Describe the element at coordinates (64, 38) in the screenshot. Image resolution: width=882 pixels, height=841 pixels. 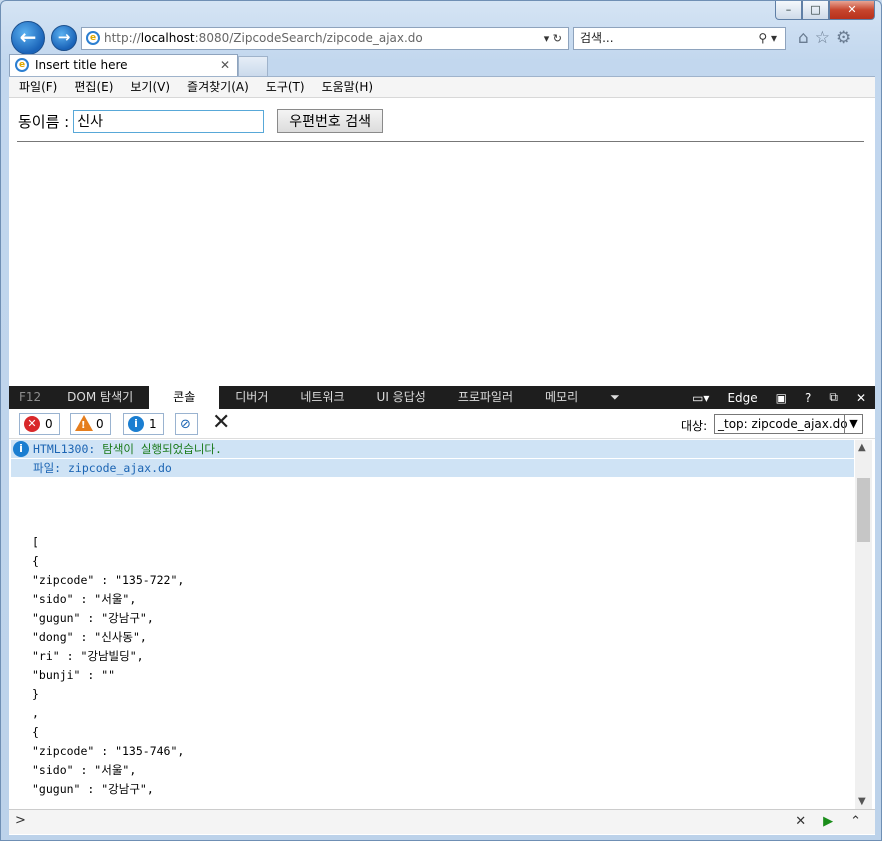
I see `forward-button: →` at that location.